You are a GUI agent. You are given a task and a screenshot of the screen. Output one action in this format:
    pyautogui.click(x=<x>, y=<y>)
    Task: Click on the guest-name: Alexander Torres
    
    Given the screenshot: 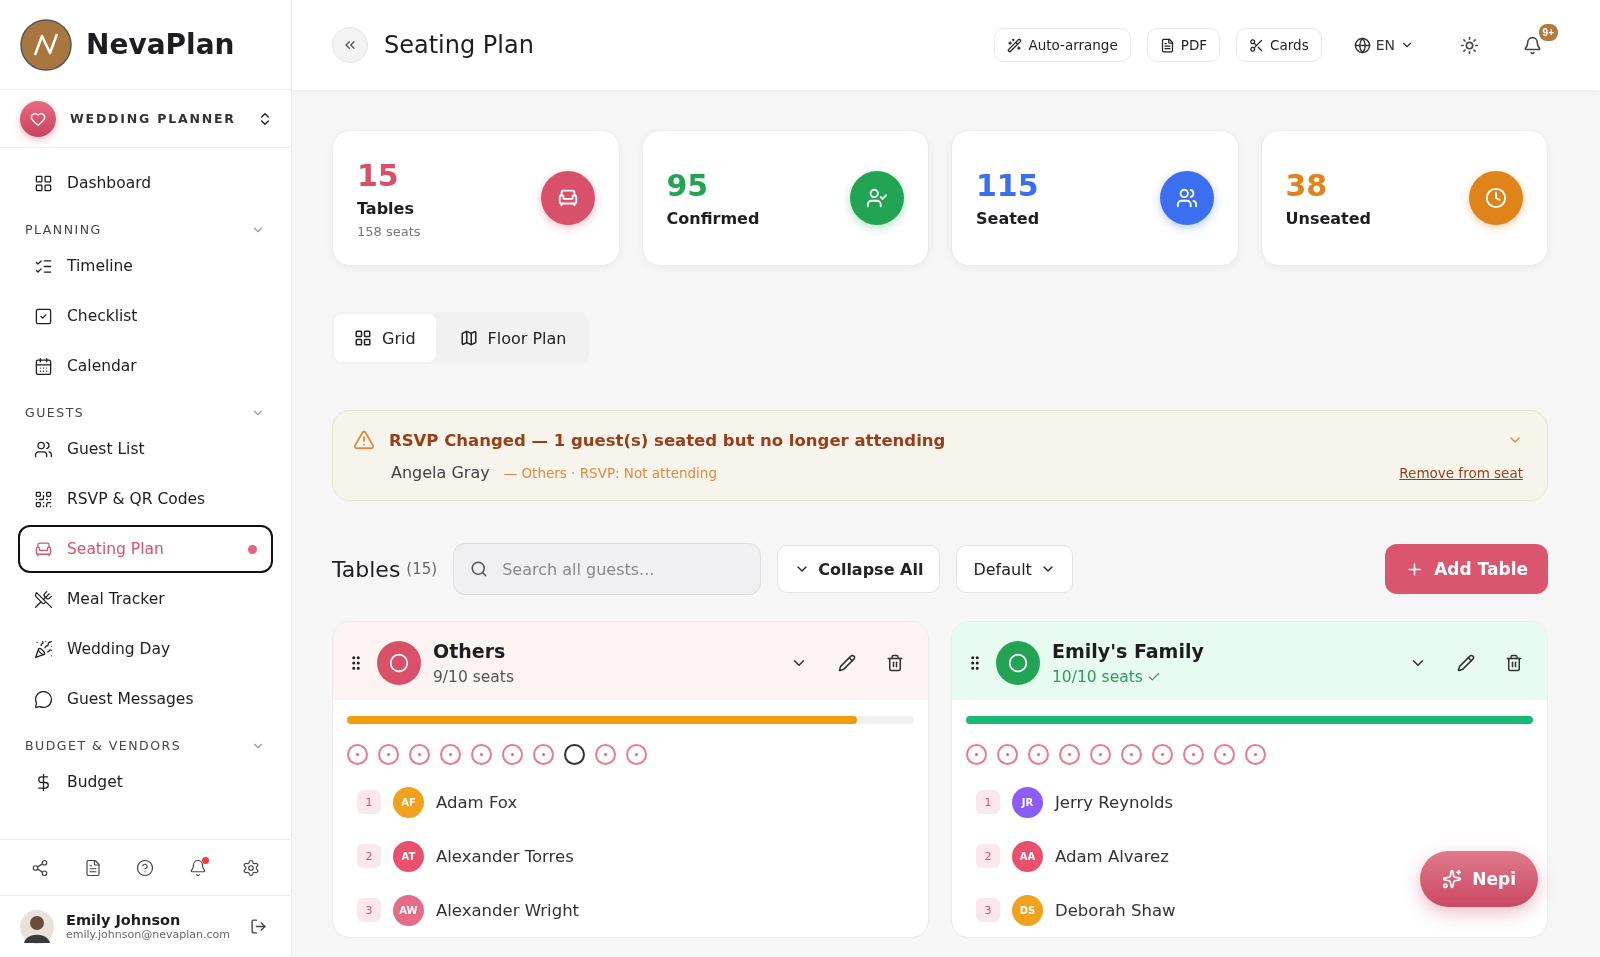 What is the action you would take?
    pyautogui.click(x=505, y=856)
    